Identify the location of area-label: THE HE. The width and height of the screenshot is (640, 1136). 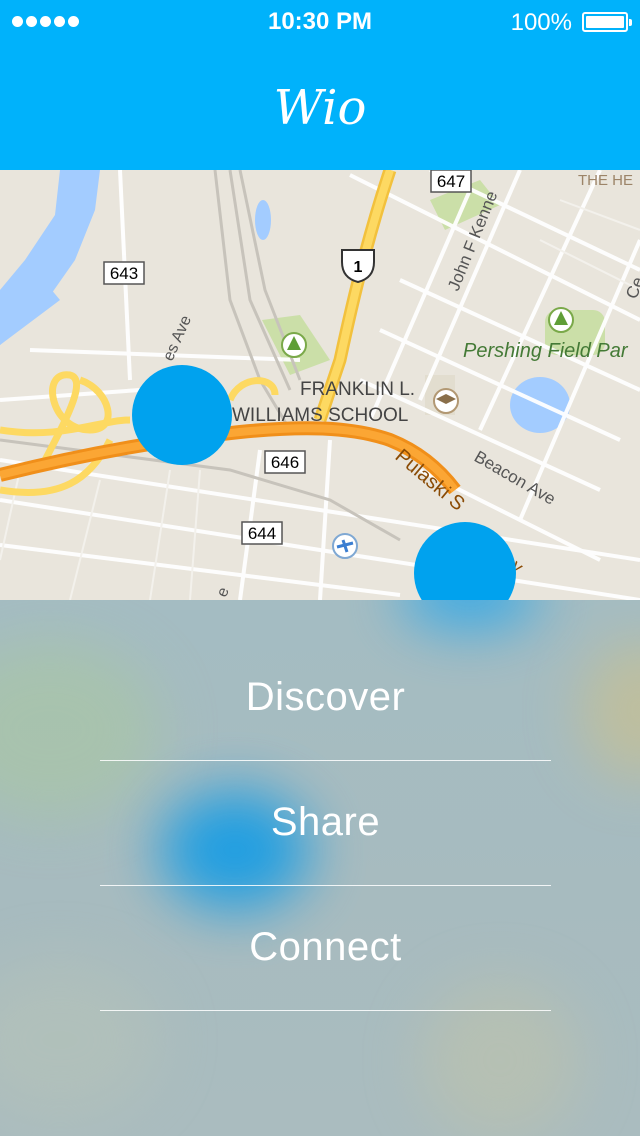
(605, 180).